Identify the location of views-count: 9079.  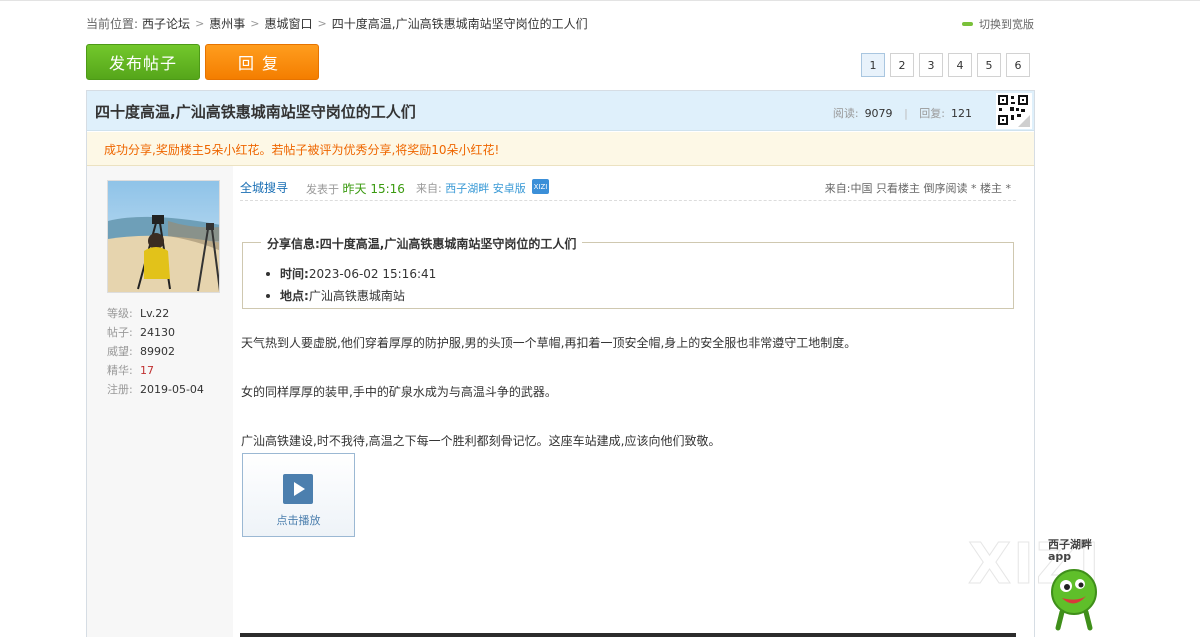
(878, 113).